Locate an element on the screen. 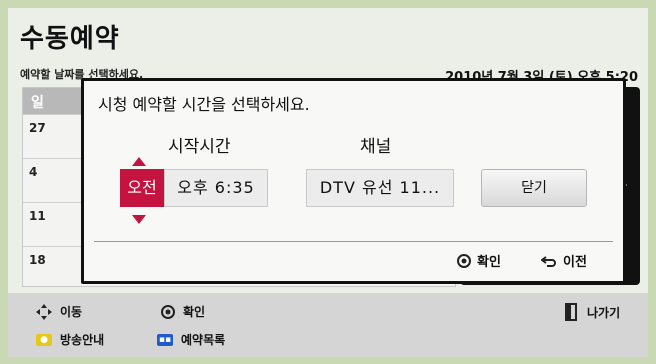  footer-list-label: 예약목록 is located at coordinates (203, 339).